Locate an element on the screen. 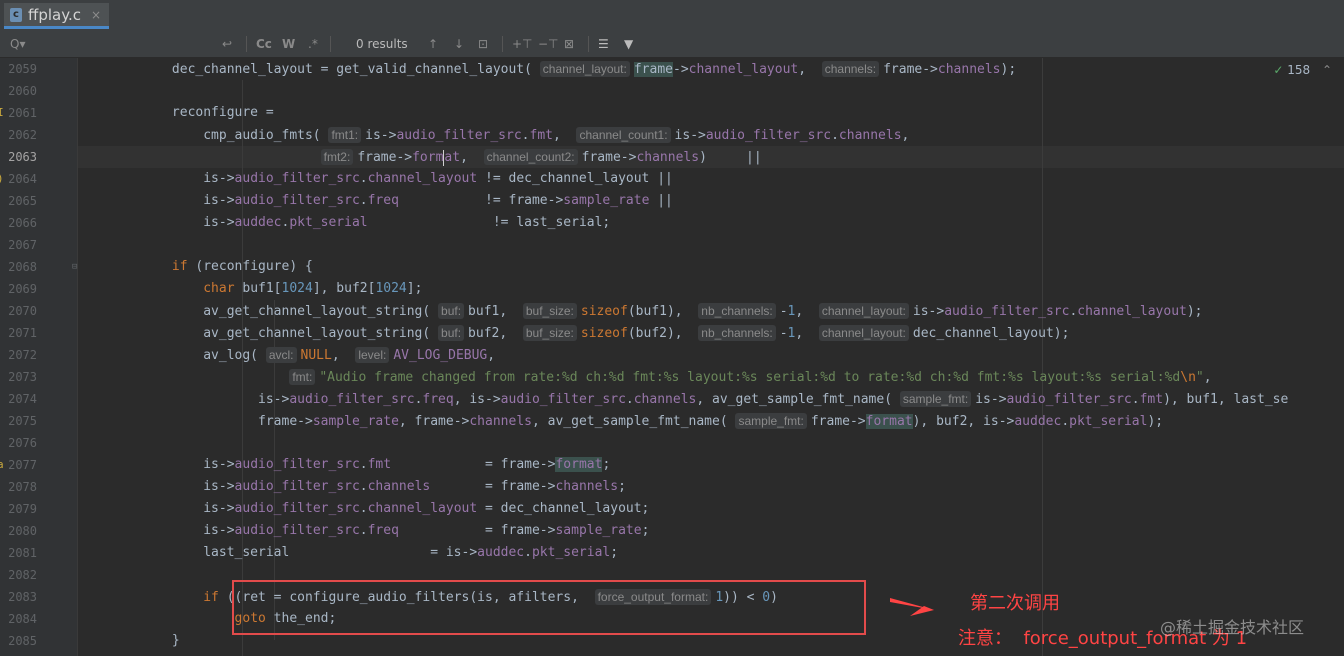  find-bar: Q▾ ↩ Cc W .* 0 results ↑ ↓ ⊡ +⊤ −⊤ ⊠ ☰ ▼ is located at coordinates (672, 44).